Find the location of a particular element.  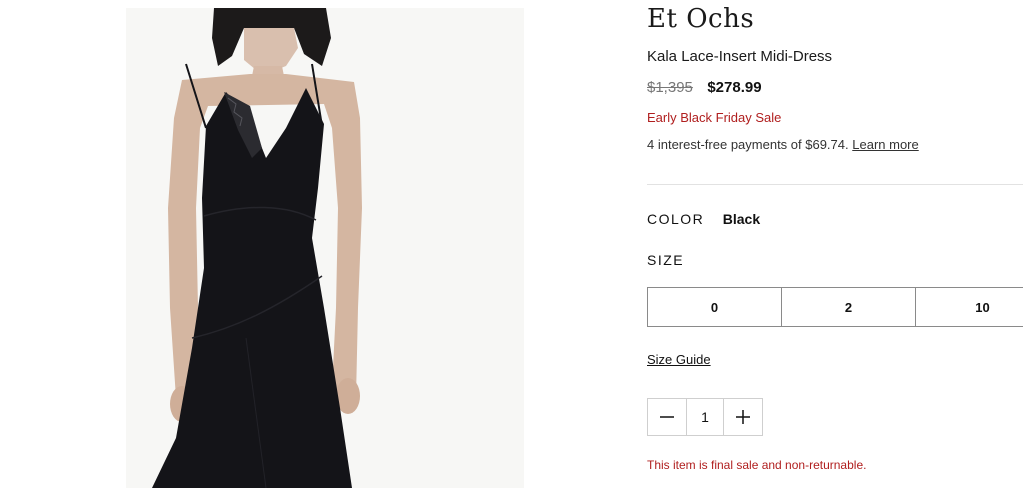

promo-label: Early Black Friday Sale is located at coordinates (714, 117).